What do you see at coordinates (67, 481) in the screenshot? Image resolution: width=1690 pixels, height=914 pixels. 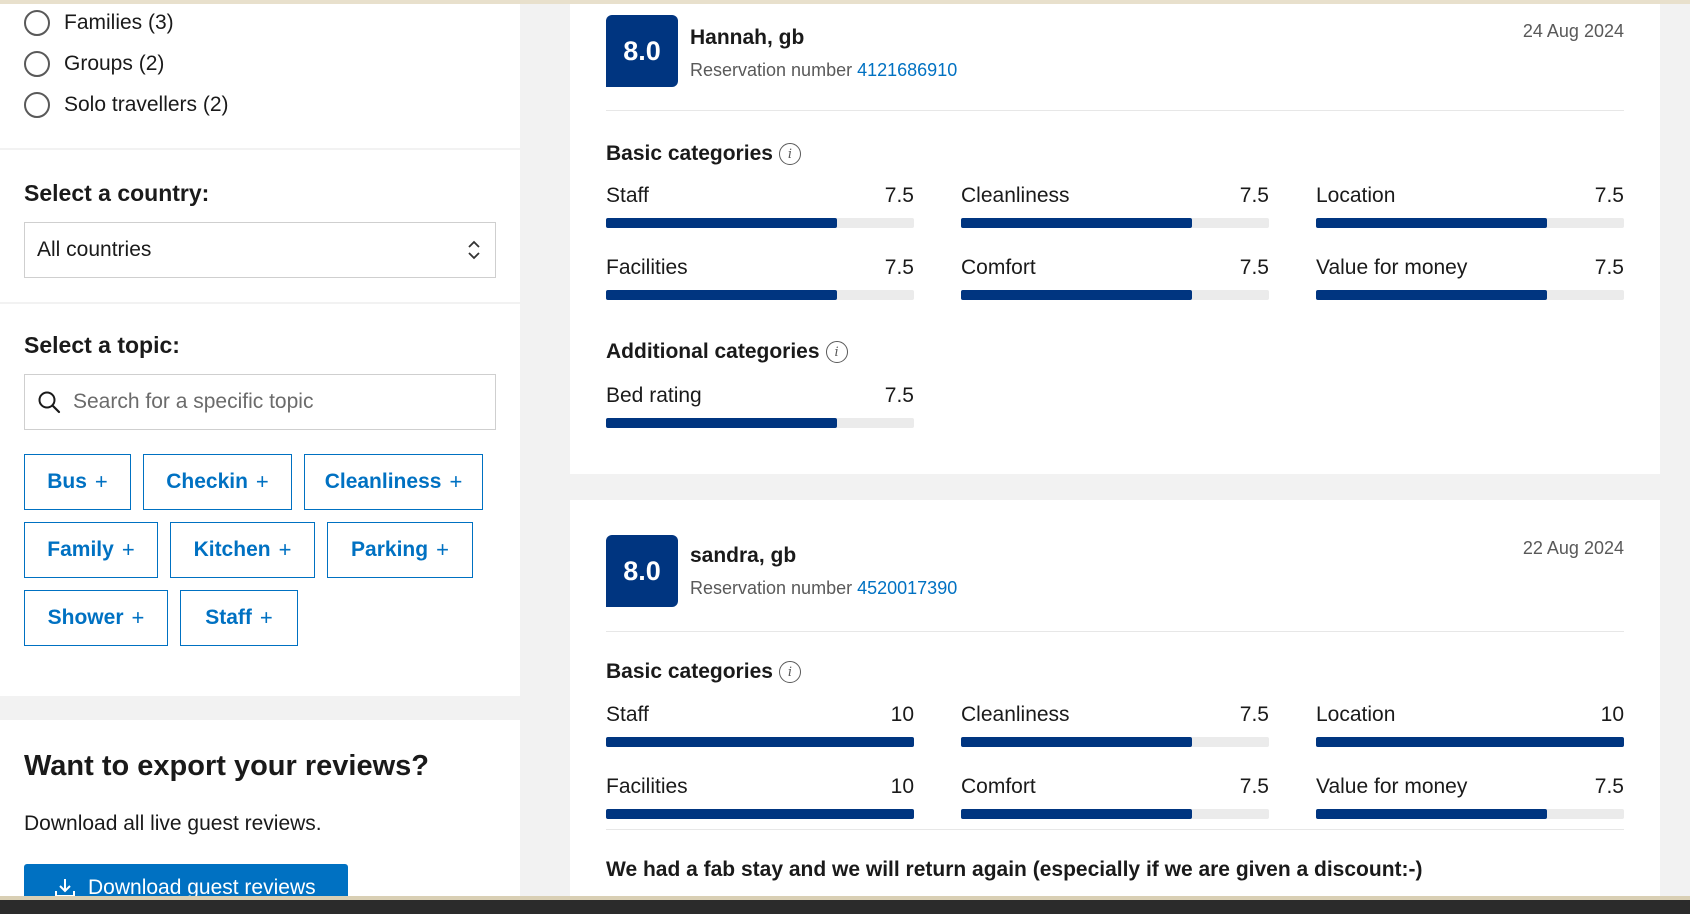 I see `chip-label: Bus` at bounding box center [67, 481].